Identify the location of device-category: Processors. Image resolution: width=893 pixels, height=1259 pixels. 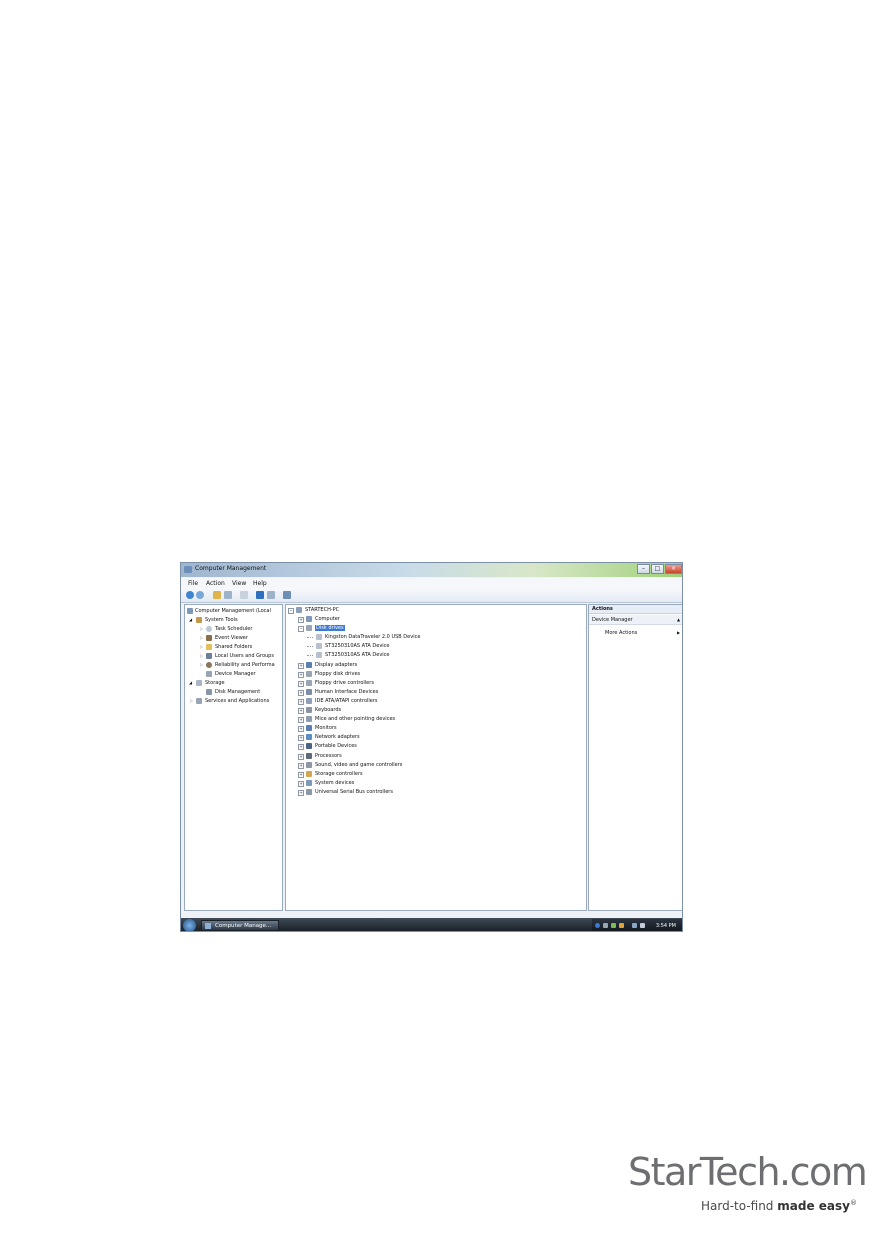
(328, 756).